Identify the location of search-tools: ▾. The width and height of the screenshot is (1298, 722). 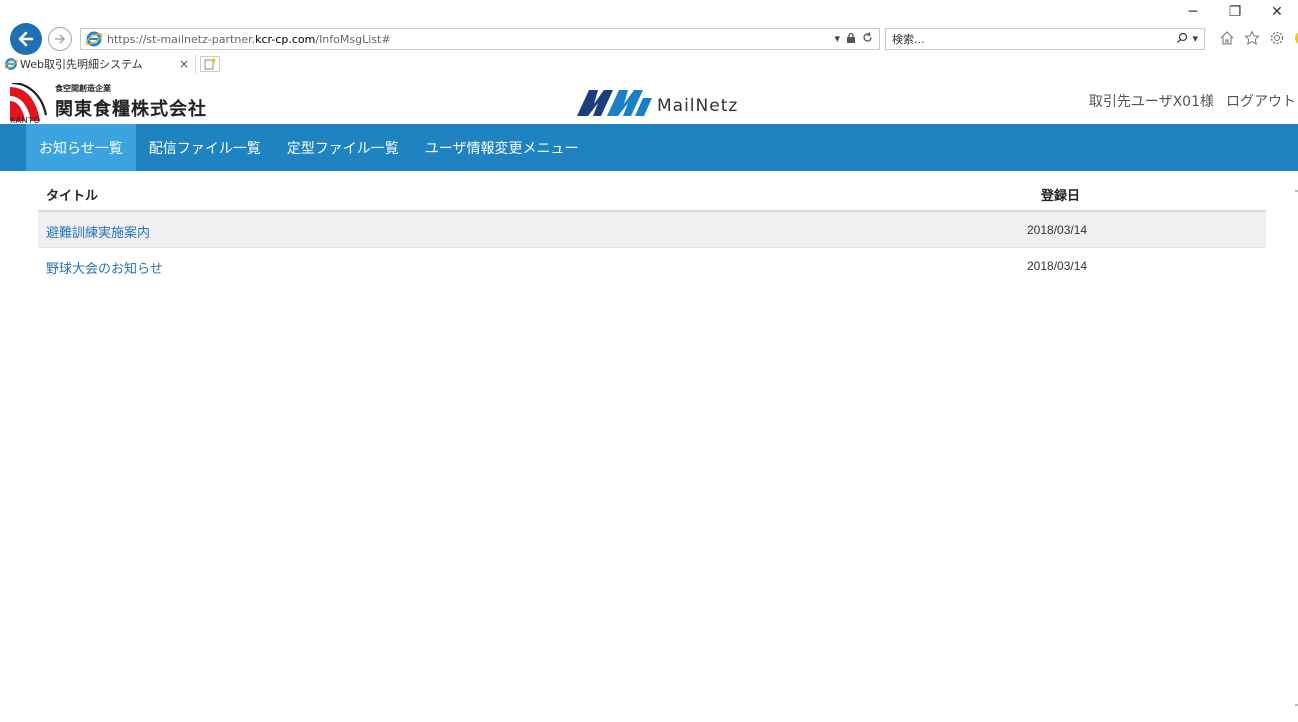
(1187, 38).